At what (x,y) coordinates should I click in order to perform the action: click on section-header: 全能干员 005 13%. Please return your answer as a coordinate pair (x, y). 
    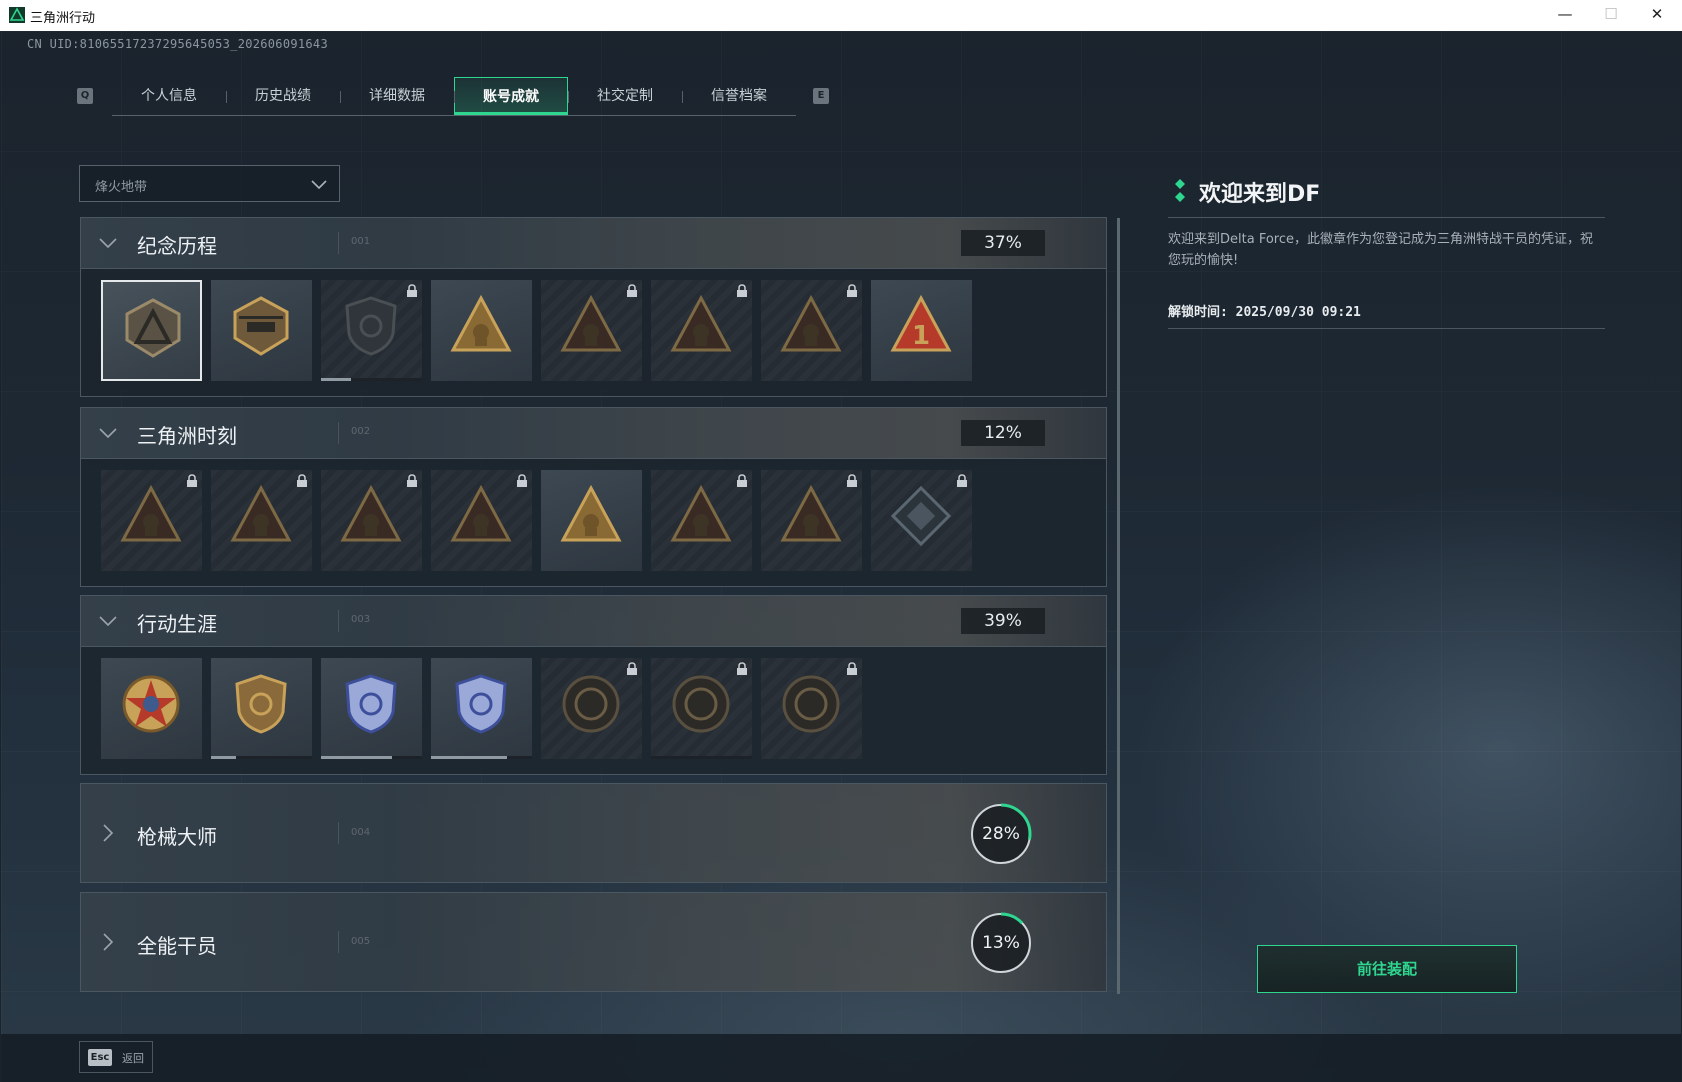
    Looking at the image, I should click on (593, 942).